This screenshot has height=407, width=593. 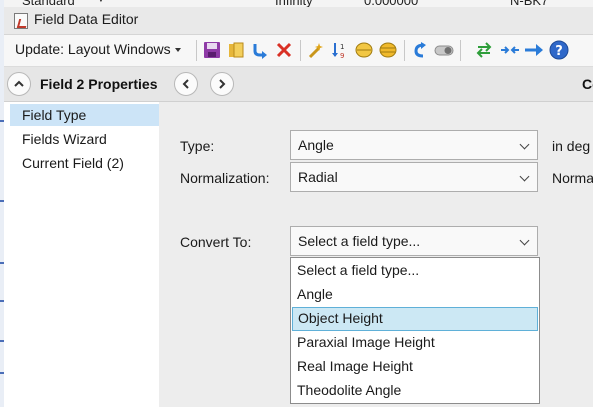 What do you see at coordinates (86, 19) in the screenshot?
I see `window-title: Field Data Editor` at bounding box center [86, 19].